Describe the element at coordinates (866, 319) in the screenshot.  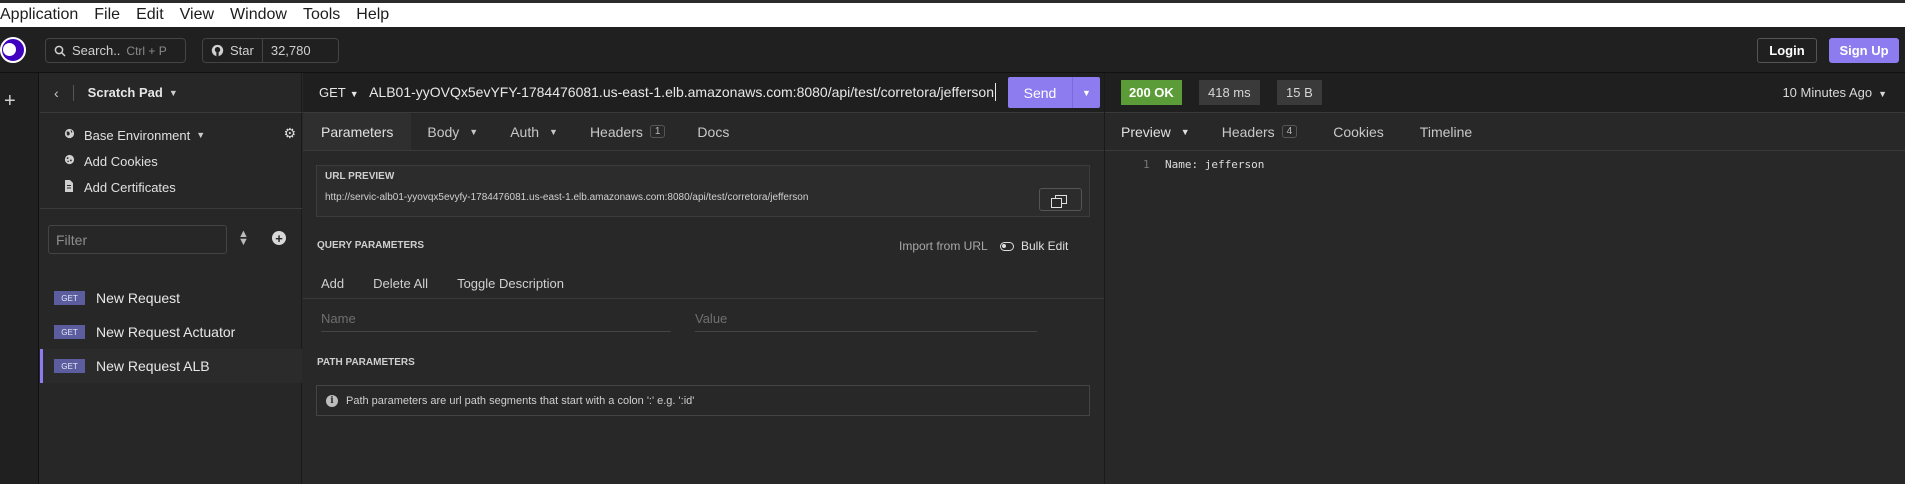
I see `param-value-input: Value` at that location.